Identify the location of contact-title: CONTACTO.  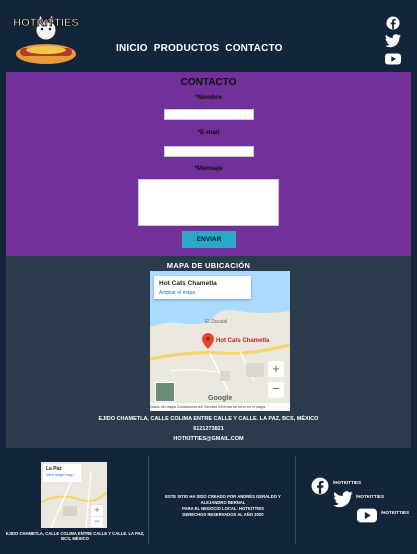
(208, 82).